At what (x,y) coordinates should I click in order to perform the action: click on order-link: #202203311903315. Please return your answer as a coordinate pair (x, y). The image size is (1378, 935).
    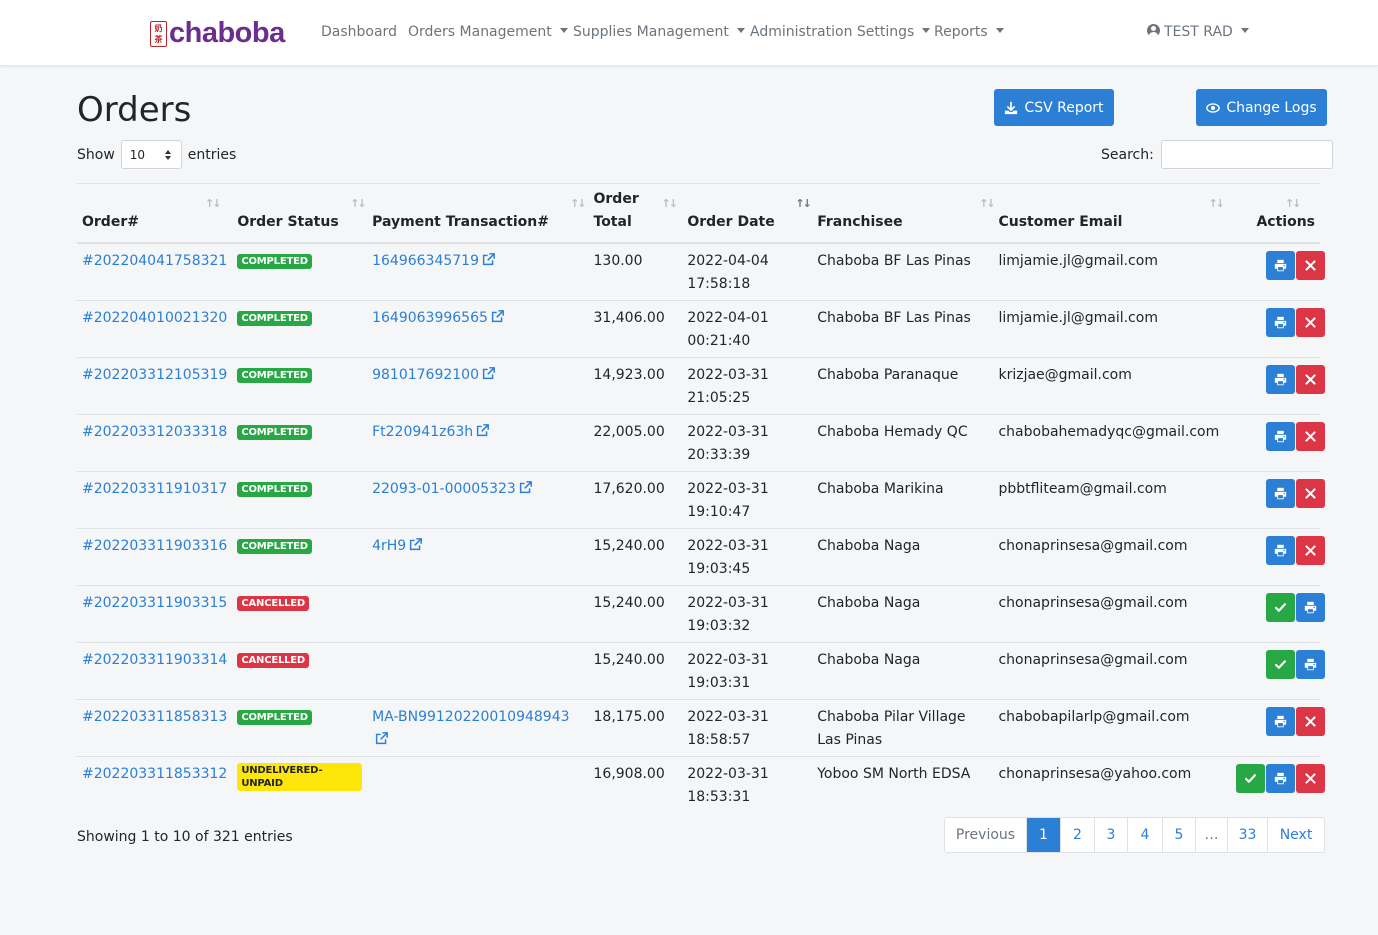
    Looking at the image, I should click on (154, 603).